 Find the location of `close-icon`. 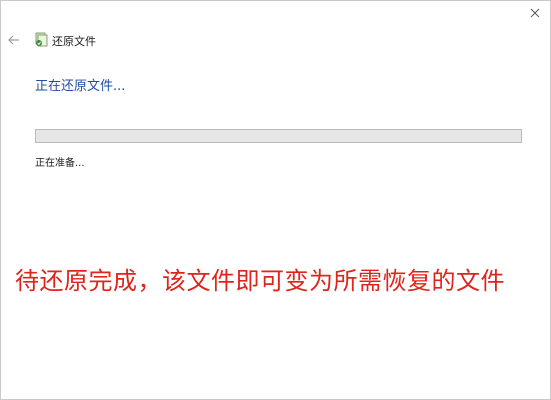

close-icon is located at coordinates (535, 13).